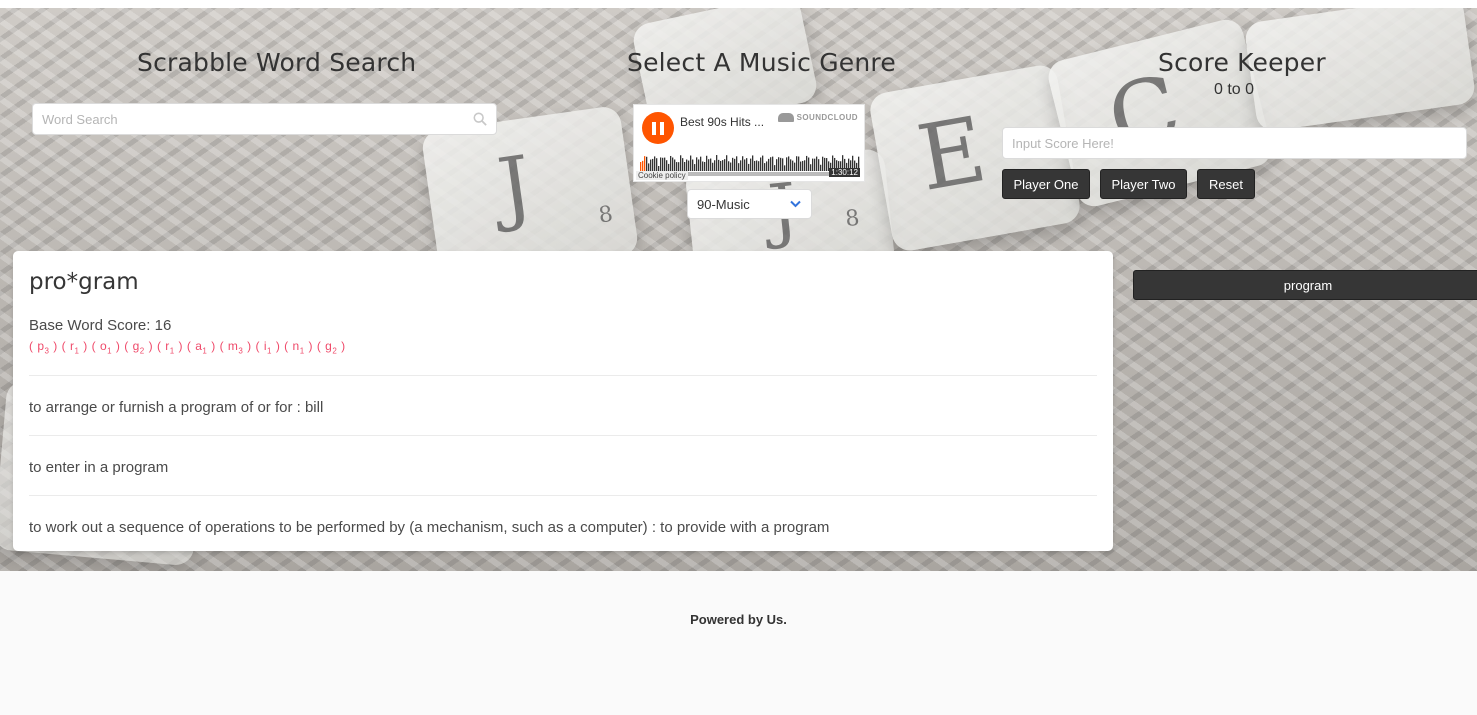 Image resolution: width=1477 pixels, height=715 pixels. I want to click on letter-score-chip: ( i1 ), so click(268, 347).